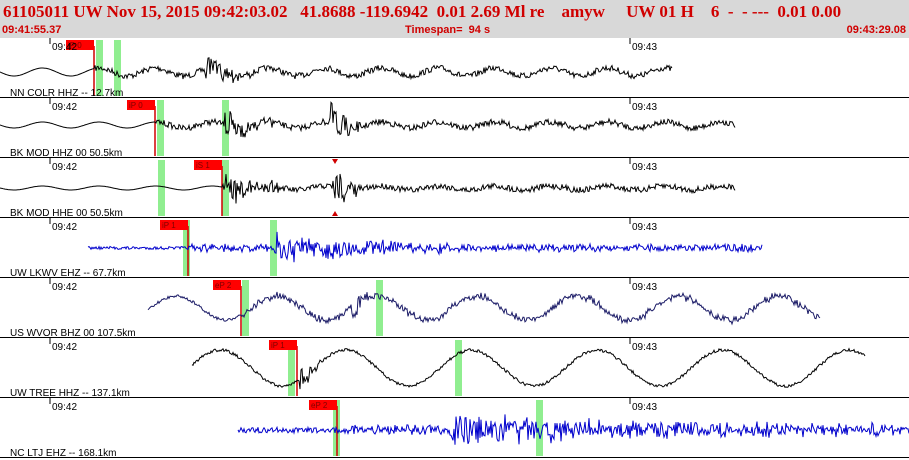  I want to click on channel-label: NC LTJ EHZ -- 168.1km, so click(63, 453).